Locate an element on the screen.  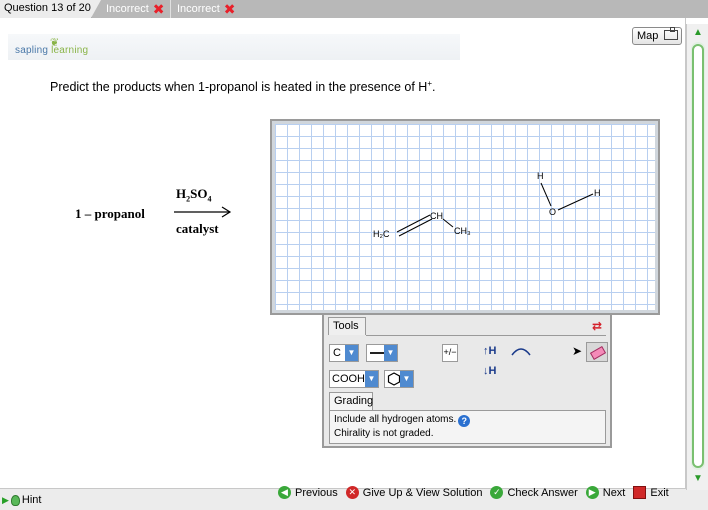
attempt-tab-1: Incorrect ✖ is located at coordinates (134, 9).